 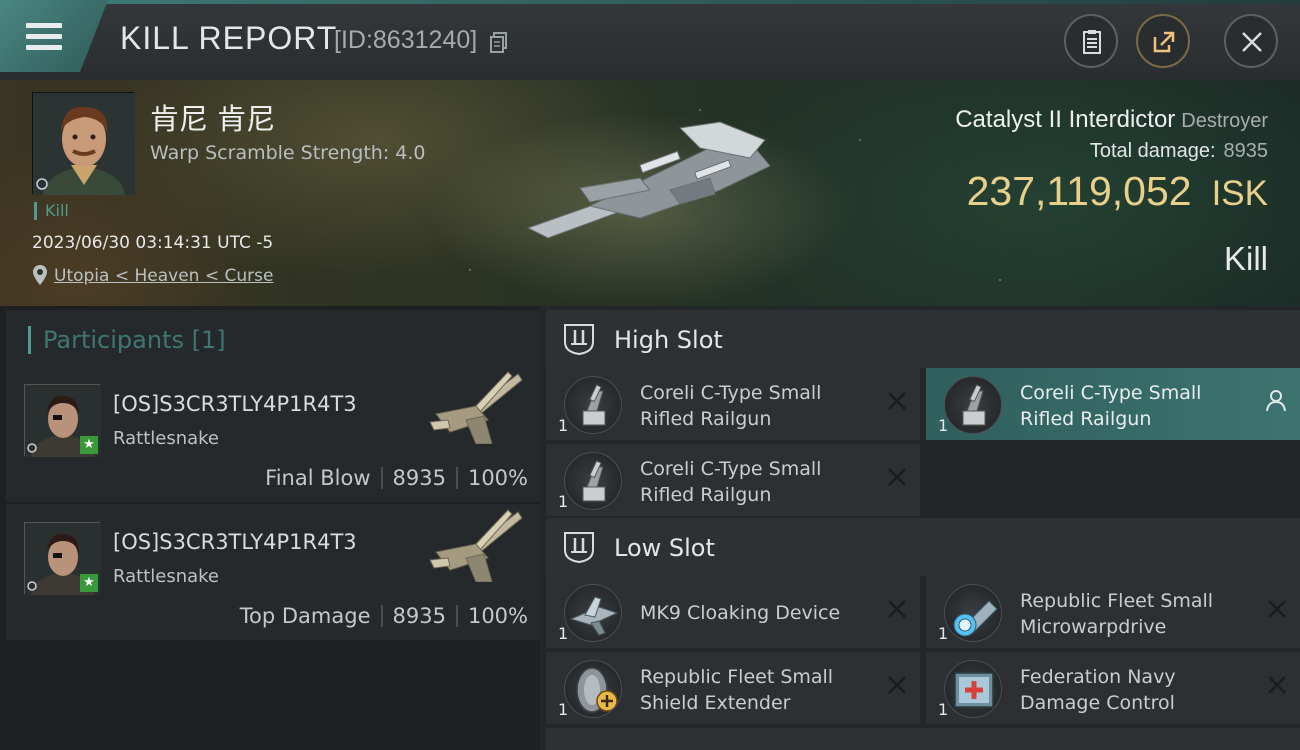 What do you see at coordinates (305, 616) in the screenshot?
I see `participant-role: Top Damage` at bounding box center [305, 616].